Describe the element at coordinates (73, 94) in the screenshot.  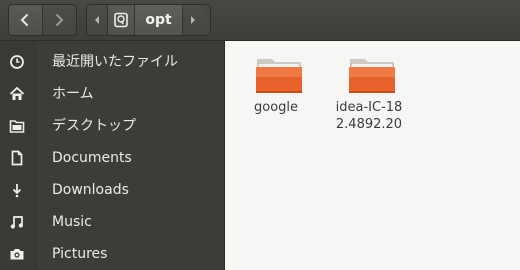
I see `sidebar-item-label: ホーム` at that location.